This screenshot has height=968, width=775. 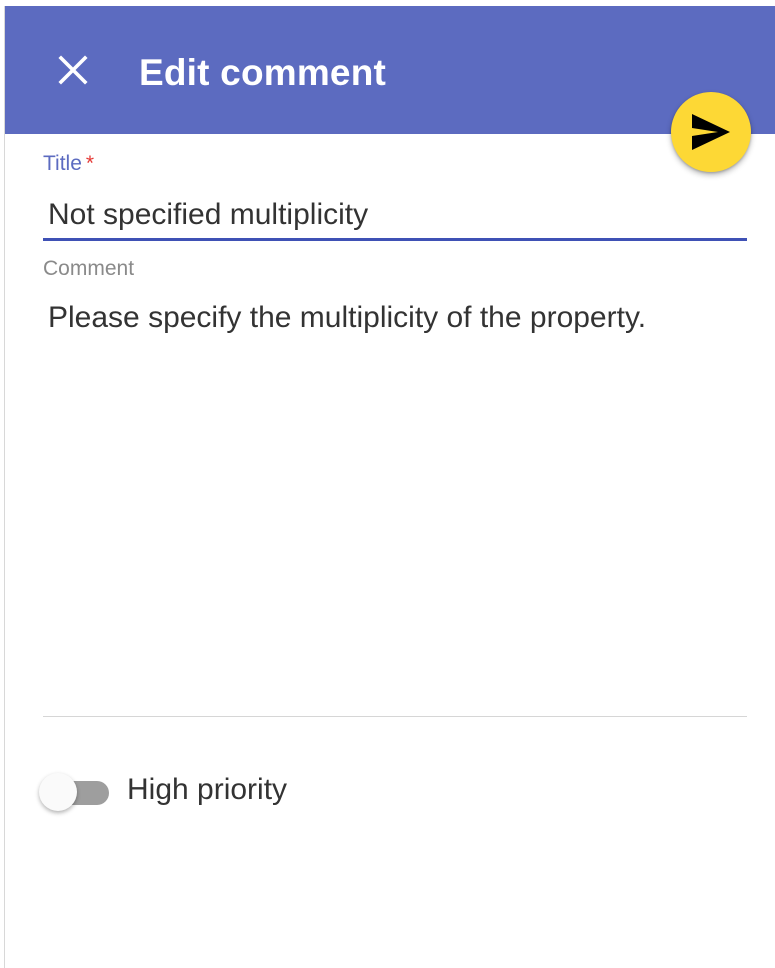 What do you see at coordinates (395, 239) in the screenshot?
I see `title-input-underline` at bounding box center [395, 239].